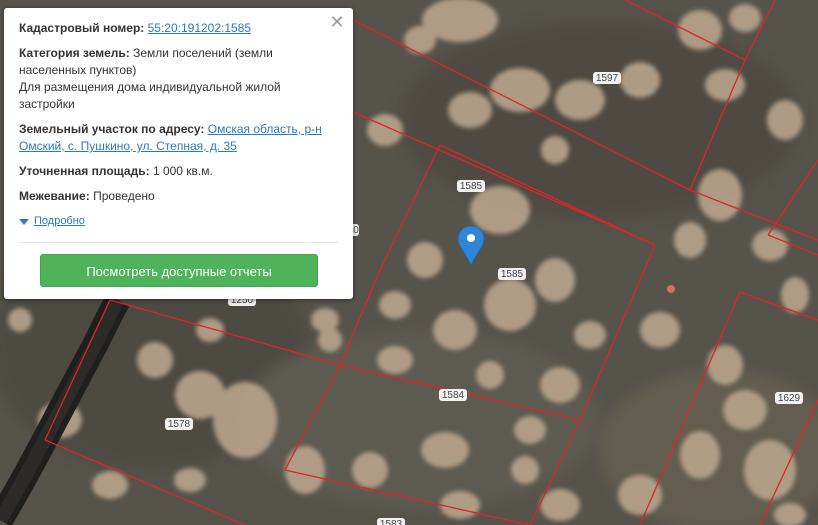  I want to click on parcel-label-1597: 1597, so click(607, 78).